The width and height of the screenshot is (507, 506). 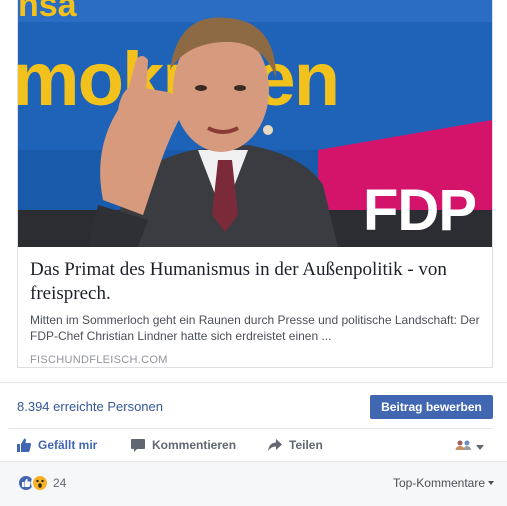 What do you see at coordinates (251, 444) in the screenshot?
I see `action-bar: Gefällt mir Kommentieren Teilen` at bounding box center [251, 444].